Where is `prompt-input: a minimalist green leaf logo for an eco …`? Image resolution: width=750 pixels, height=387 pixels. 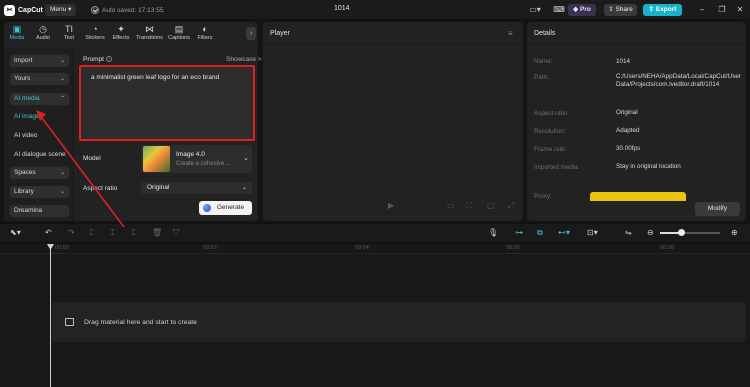
prompt-input: a minimalist green leaf logo for an eco … is located at coordinates (167, 103).